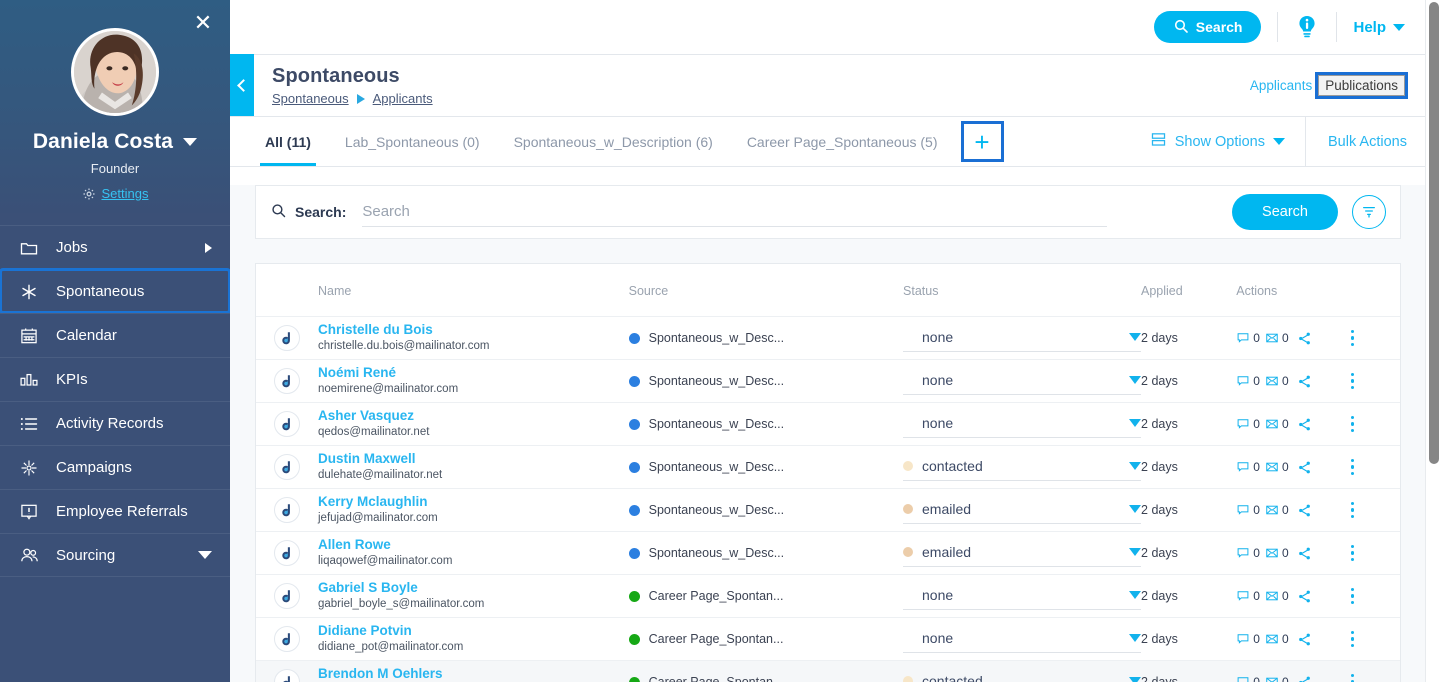 This screenshot has width=1441, height=682. What do you see at coordinates (125, 193) in the screenshot?
I see `settings-link: Settings` at bounding box center [125, 193].